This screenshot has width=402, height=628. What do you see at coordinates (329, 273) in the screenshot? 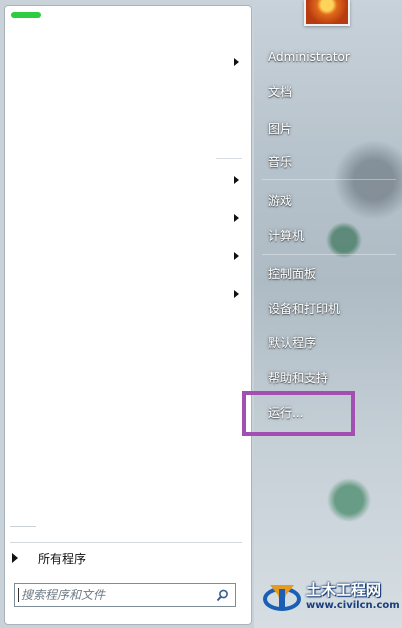
I see `control-panel-link: 控制面板` at bounding box center [329, 273].